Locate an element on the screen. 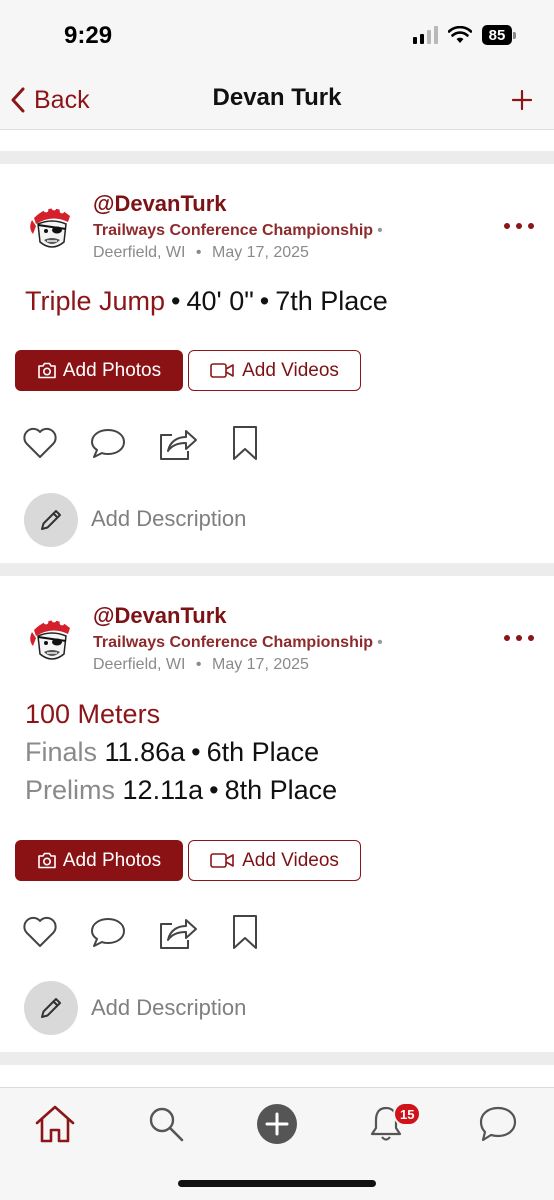 The image size is (554, 1200). status-icons: 85 is located at coordinates (464, 35).